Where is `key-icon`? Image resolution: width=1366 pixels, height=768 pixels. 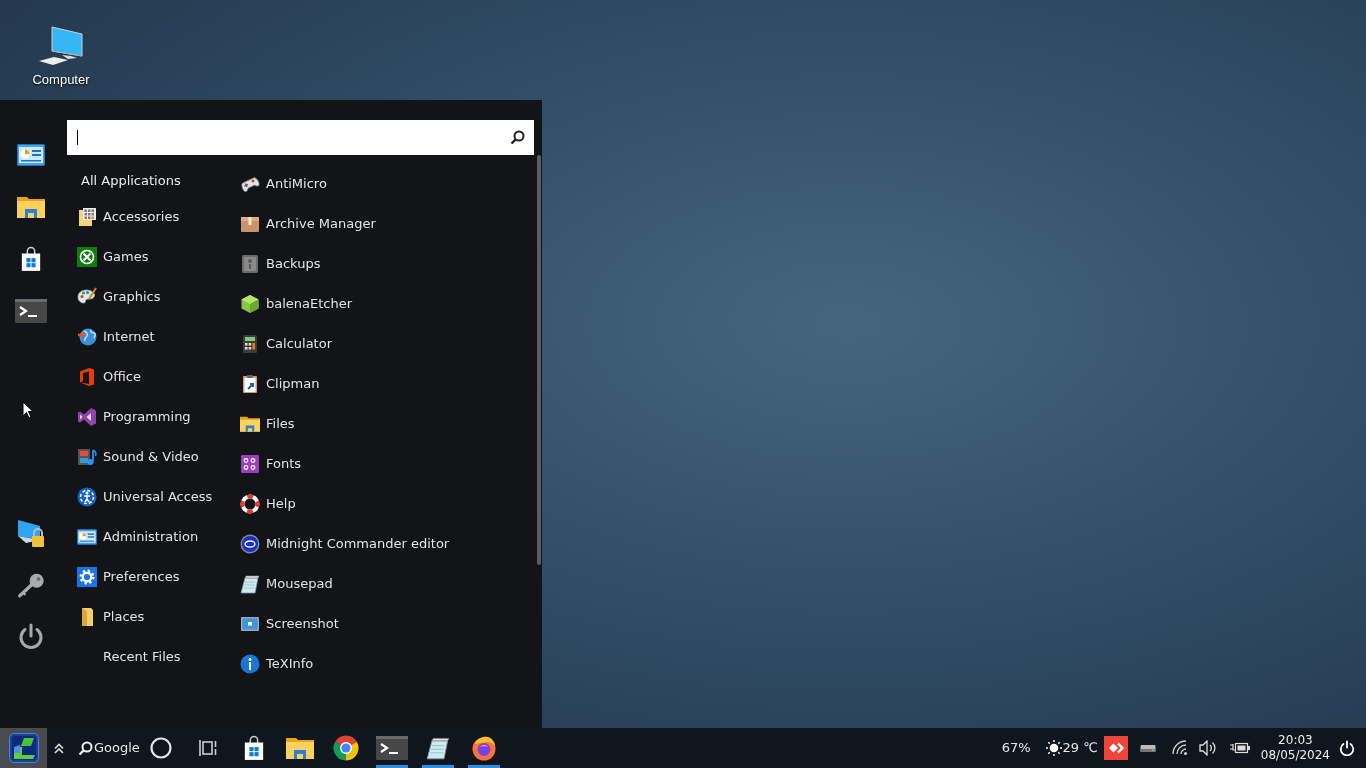
key-icon is located at coordinates (31, 585).